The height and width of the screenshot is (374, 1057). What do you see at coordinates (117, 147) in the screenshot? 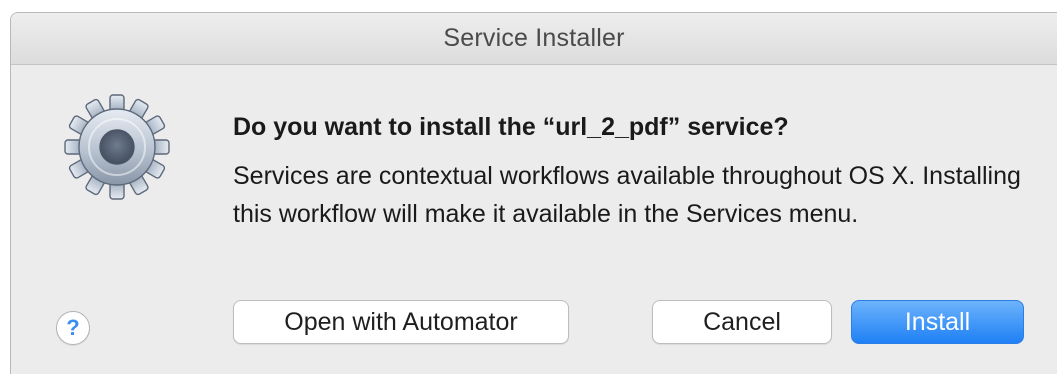
I see `gear-icon` at bounding box center [117, 147].